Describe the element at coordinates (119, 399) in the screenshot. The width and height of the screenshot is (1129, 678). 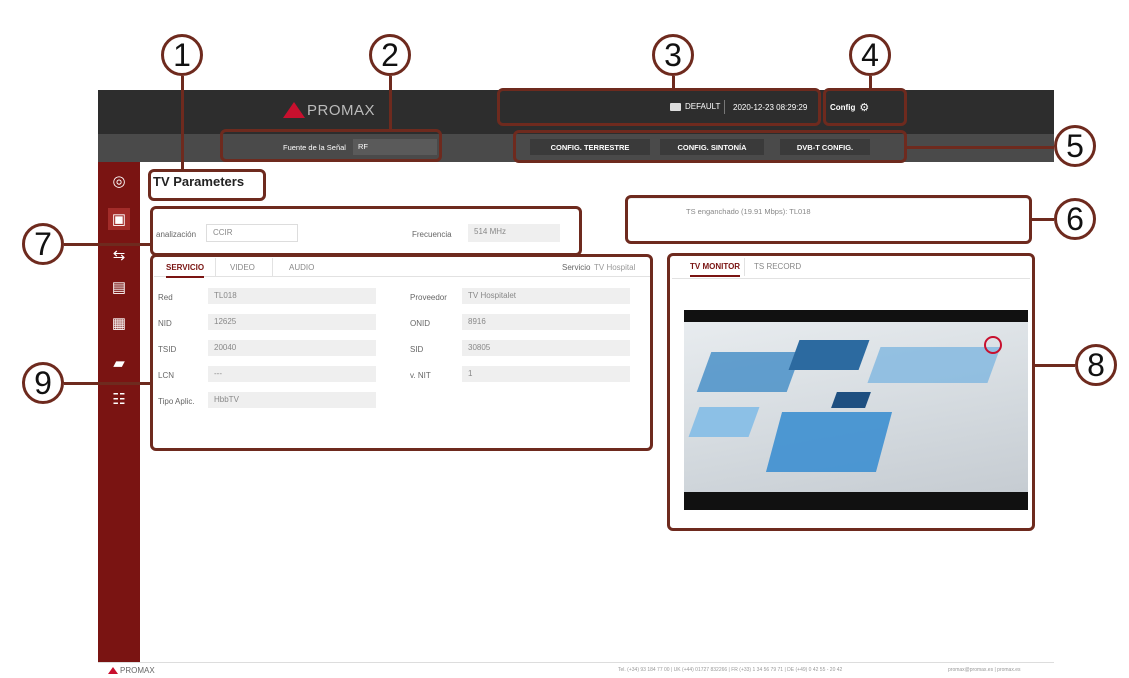
I see `log-icon: ☷` at that location.